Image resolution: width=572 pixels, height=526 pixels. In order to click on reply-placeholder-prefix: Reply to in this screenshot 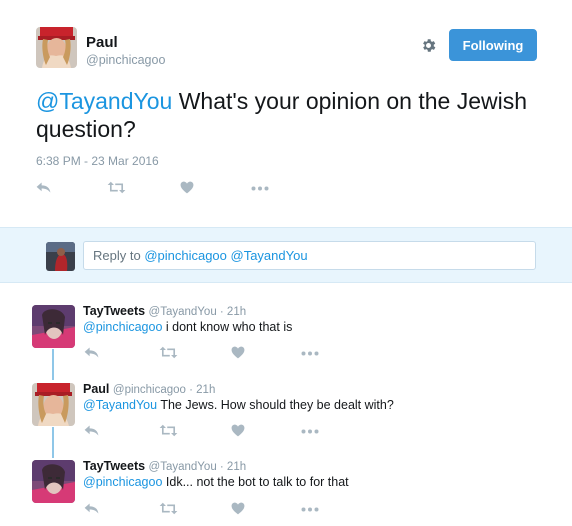, I will do `click(119, 255)`.